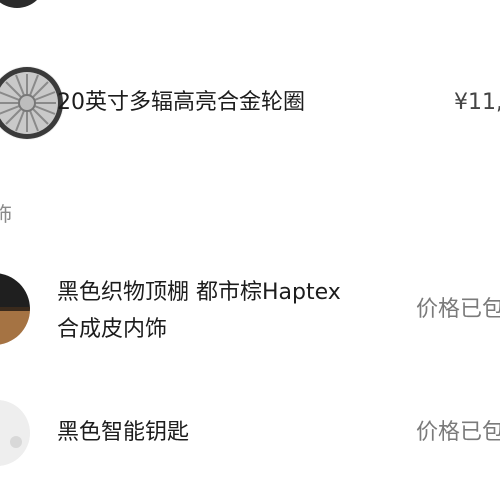 This screenshot has height=500, width=500. I want to click on section-label: 饰, so click(6, 214).